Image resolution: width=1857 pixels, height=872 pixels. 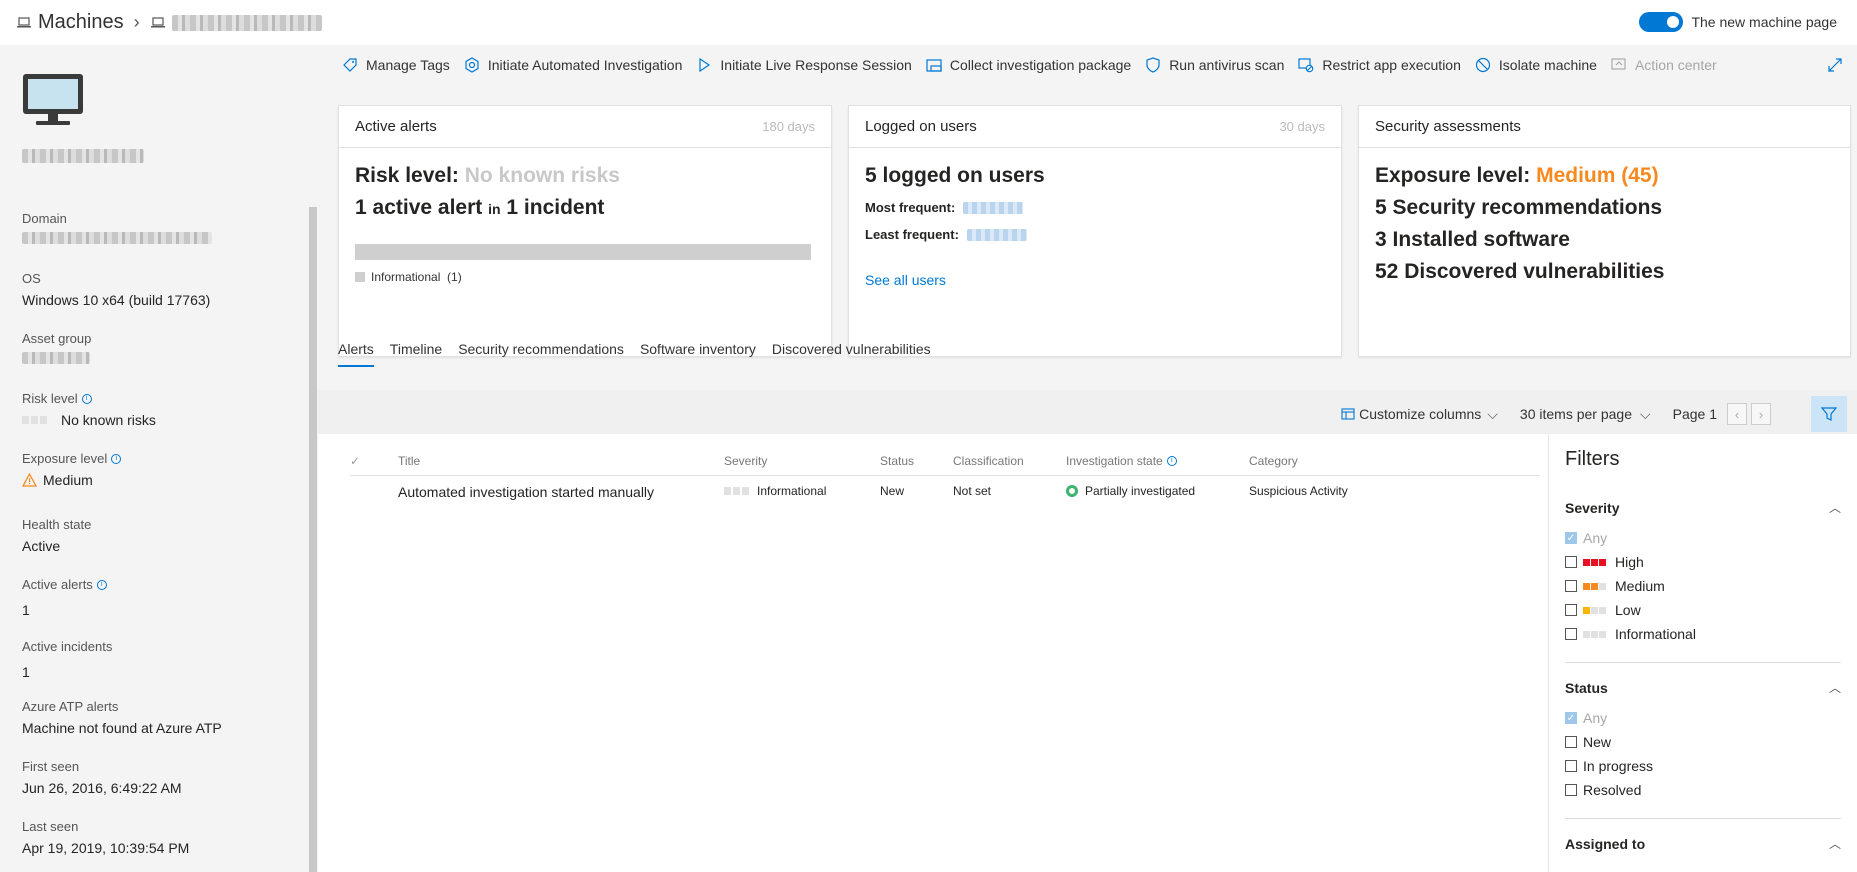 I want to click on column-category: Category, so click(x=1273, y=461).